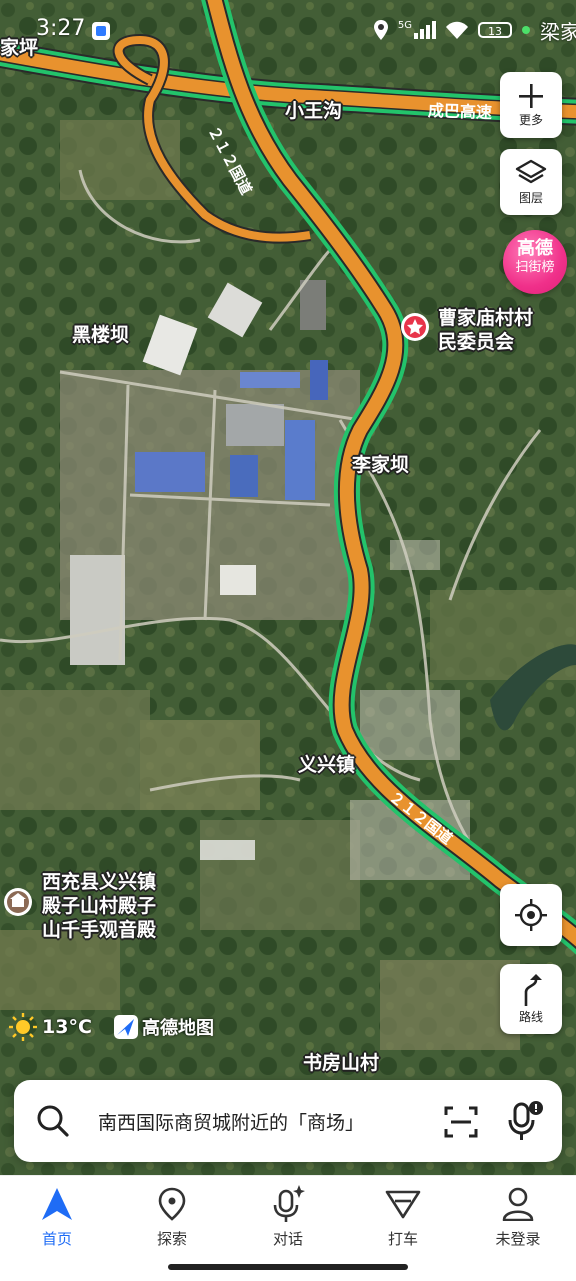  I want to click on street-ranking-promo-button: 高德 扫街榜, so click(535, 262).